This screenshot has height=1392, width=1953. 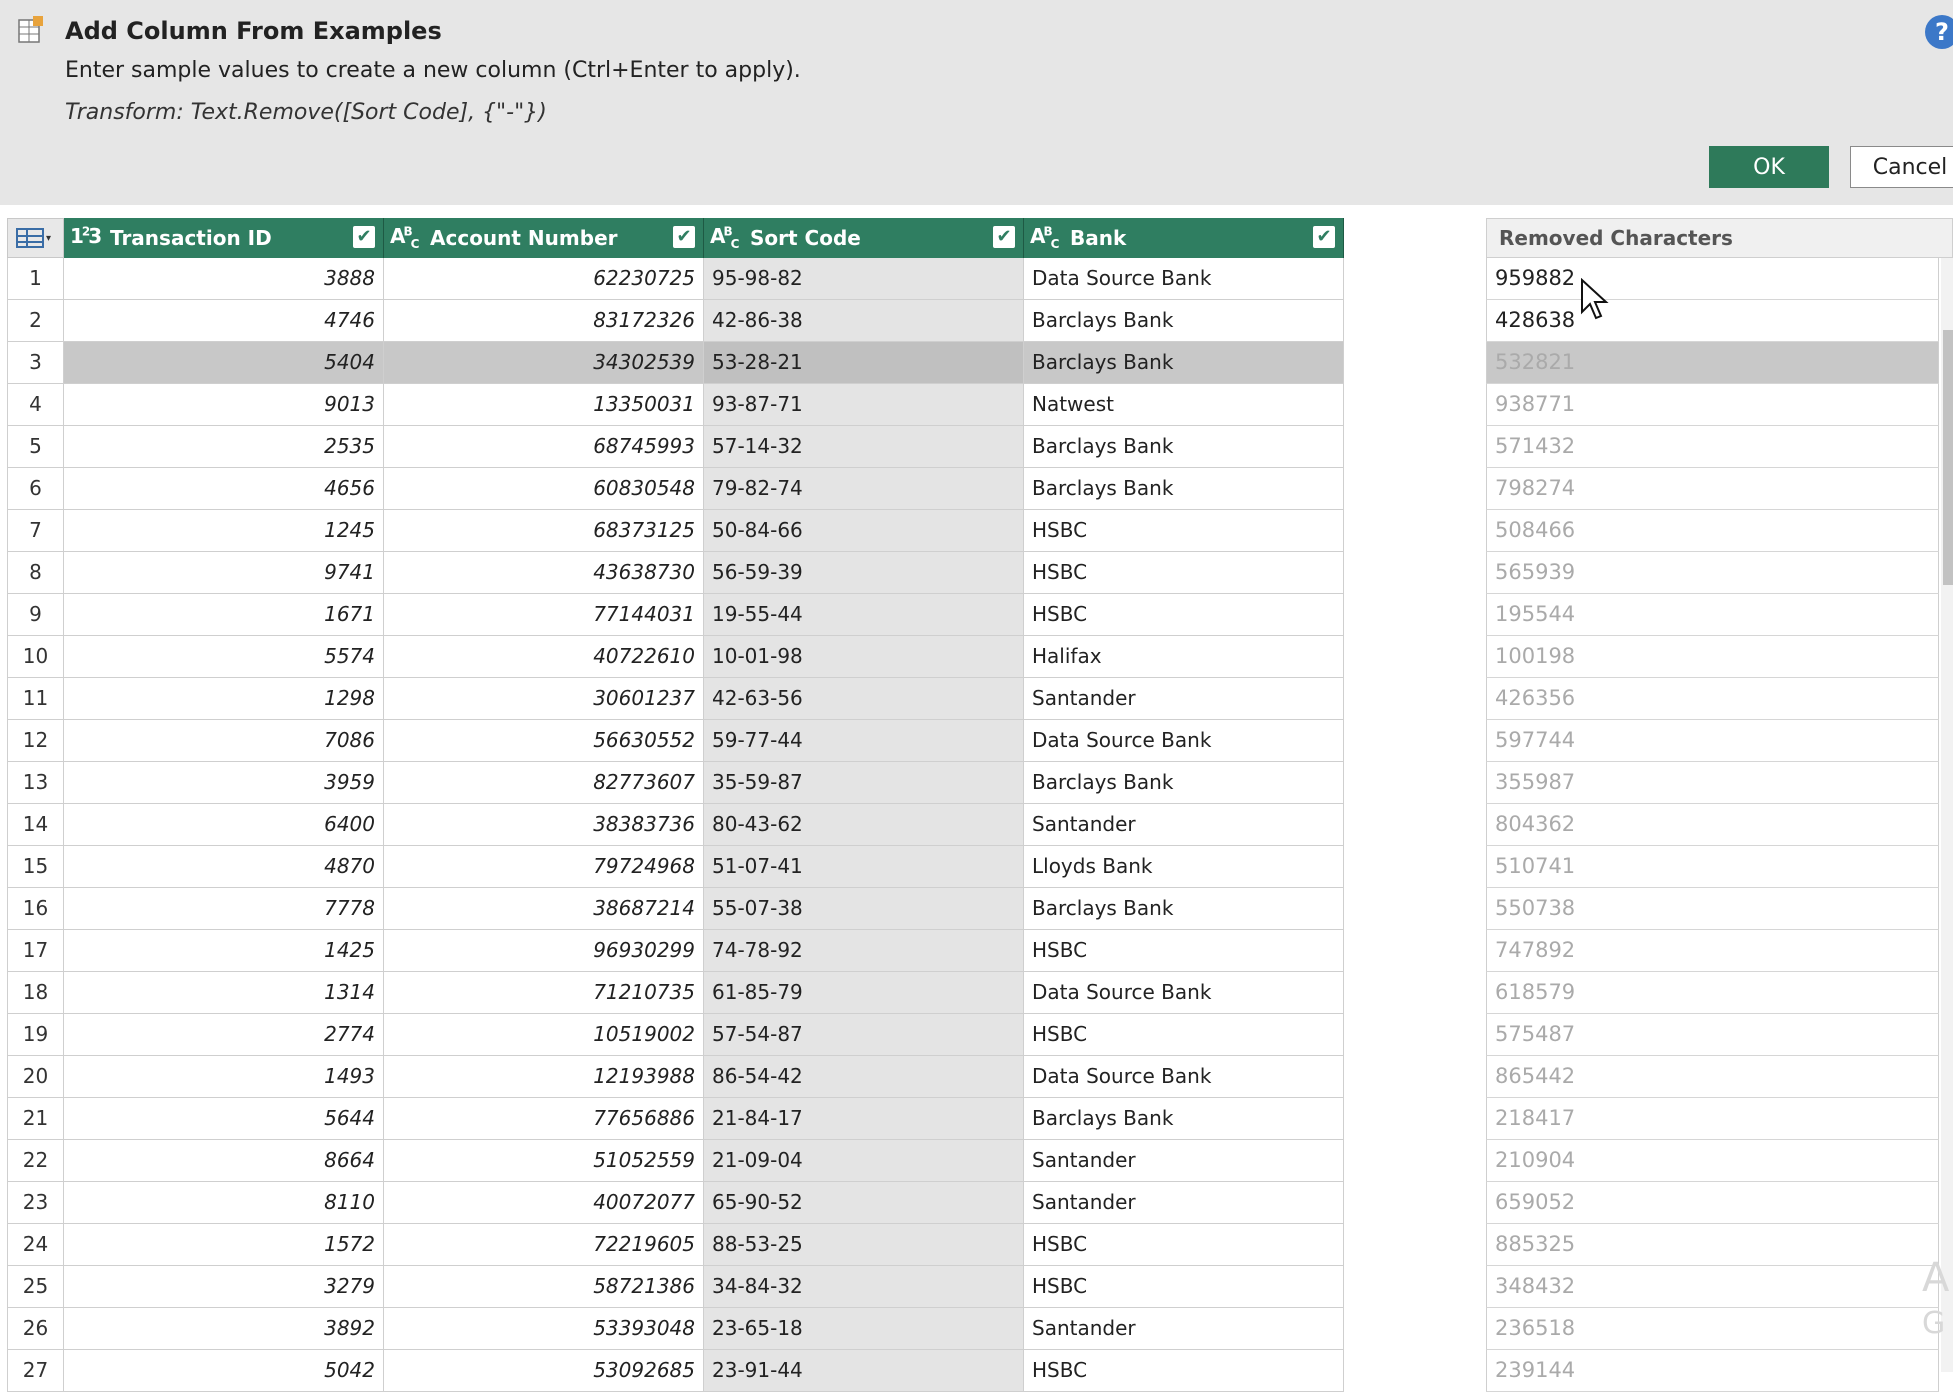 What do you see at coordinates (864, 279) in the screenshot?
I see `sort-code-cell: 95-98-82` at bounding box center [864, 279].